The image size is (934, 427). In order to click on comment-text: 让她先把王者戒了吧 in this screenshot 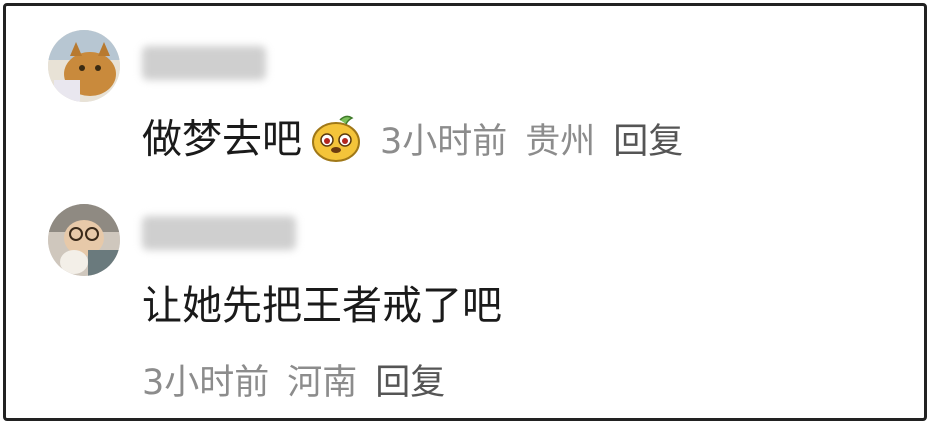, I will do `click(322, 306)`.